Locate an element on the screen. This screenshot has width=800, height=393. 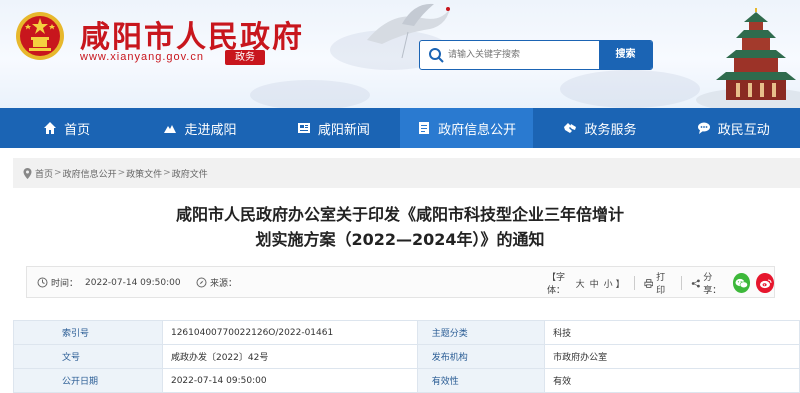
print-button: 打印 is located at coordinates (657, 283).